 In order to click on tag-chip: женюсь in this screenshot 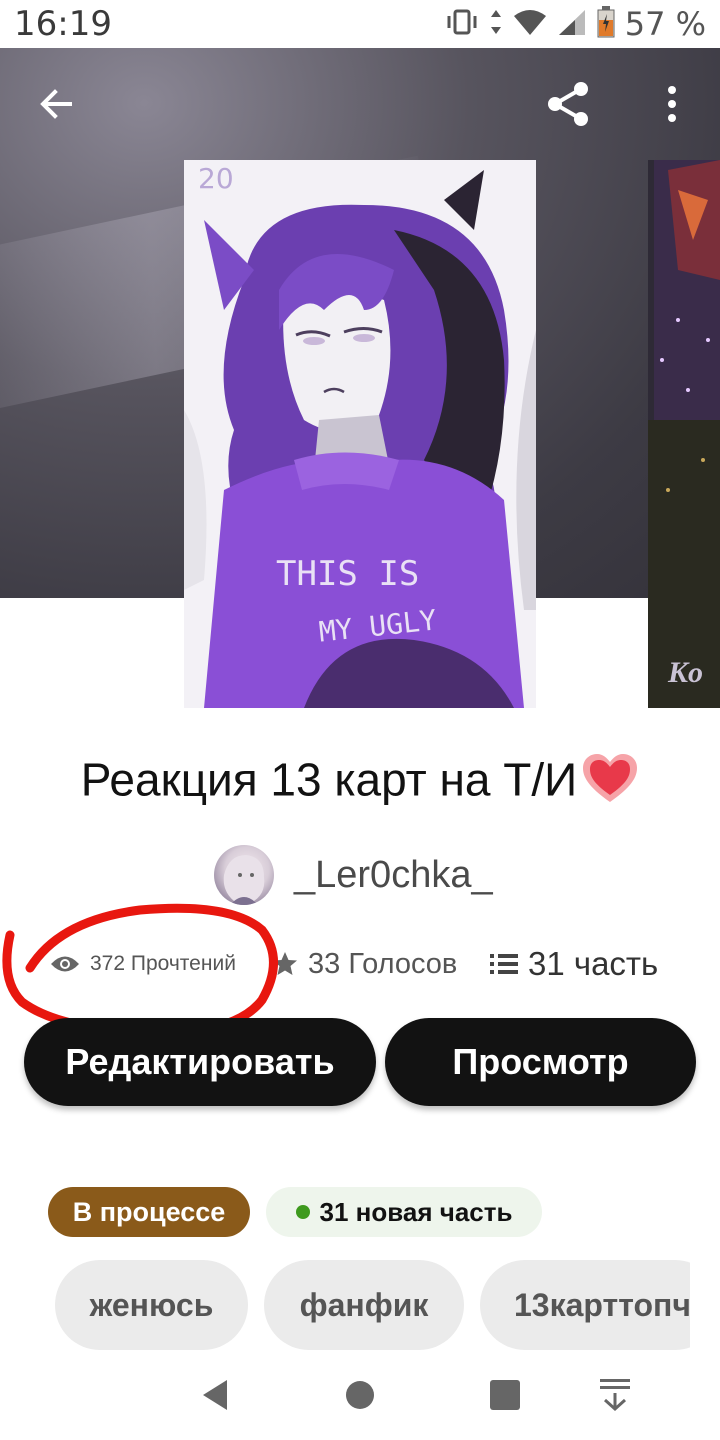, I will do `click(151, 1305)`.